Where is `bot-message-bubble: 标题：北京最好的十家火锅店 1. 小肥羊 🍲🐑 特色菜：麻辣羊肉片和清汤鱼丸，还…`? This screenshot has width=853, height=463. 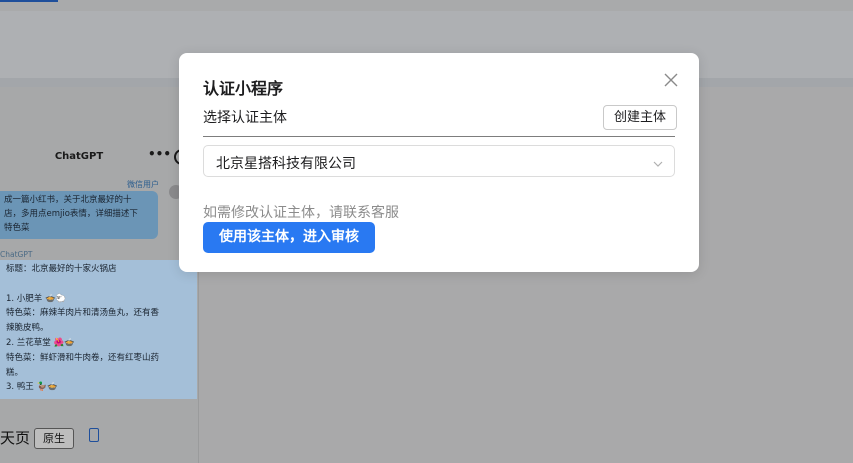
bot-message-bubble: 标题：北京最好的十家火锅店 1. 小肥羊 🍲🐑 特色菜：麻辣羊肉片和清汤鱼丸，还… is located at coordinates (98, 329).